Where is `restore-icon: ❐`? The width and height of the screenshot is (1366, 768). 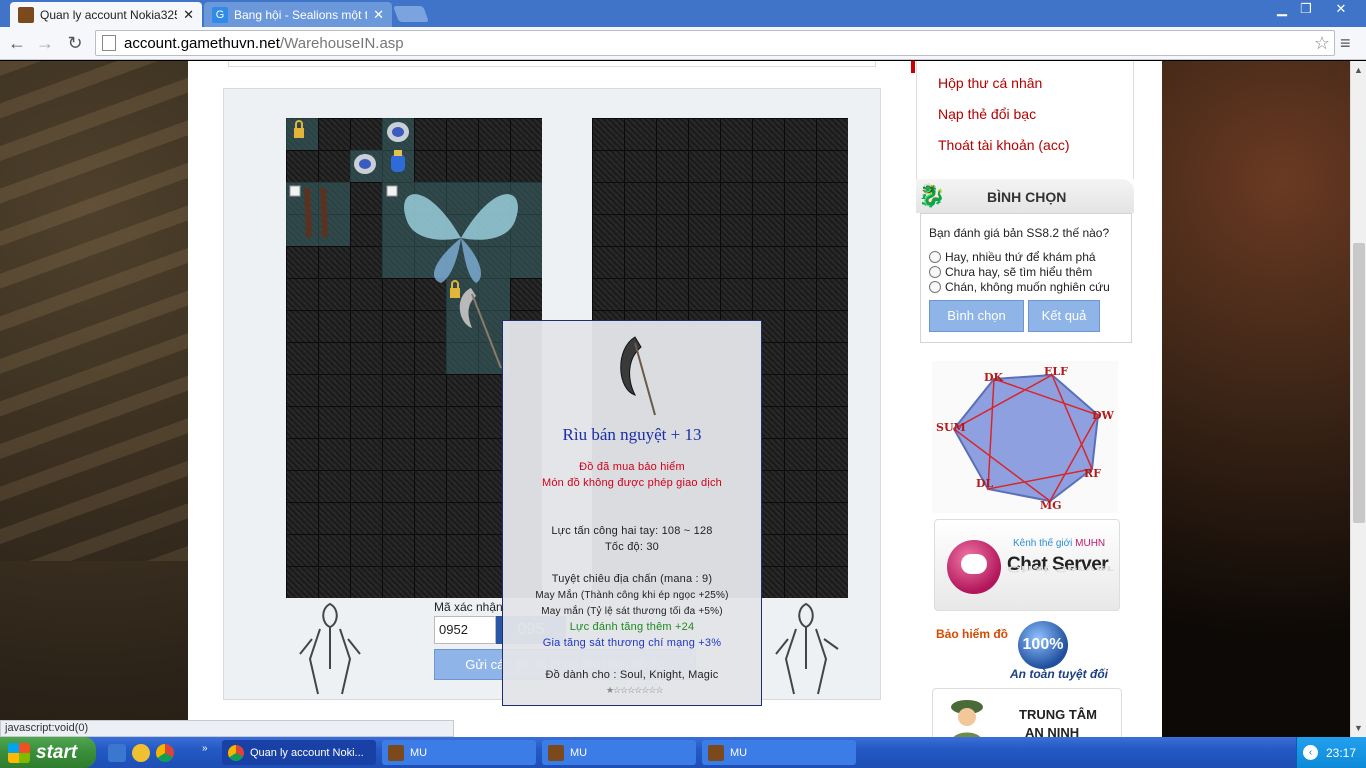 restore-icon: ❐ is located at coordinates (1306, 9).